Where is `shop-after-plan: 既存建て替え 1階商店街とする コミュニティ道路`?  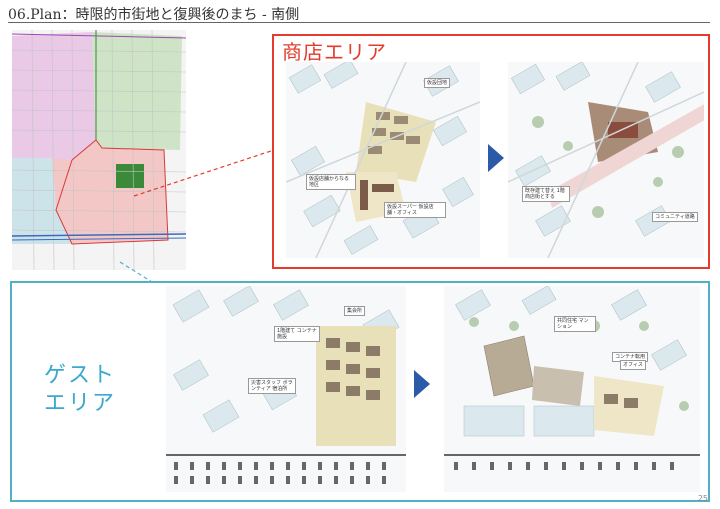
shop-after-plan: 既存建て替え 1階商店街とする コミュニティ道路 is located at coordinates (606, 160).